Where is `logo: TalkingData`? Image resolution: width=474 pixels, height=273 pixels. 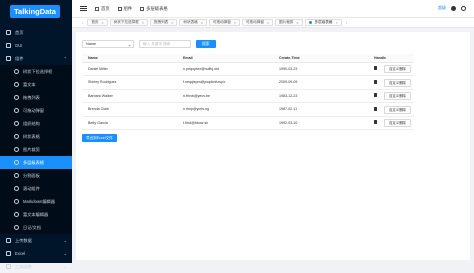
logo: TalkingData is located at coordinates (41, 11).